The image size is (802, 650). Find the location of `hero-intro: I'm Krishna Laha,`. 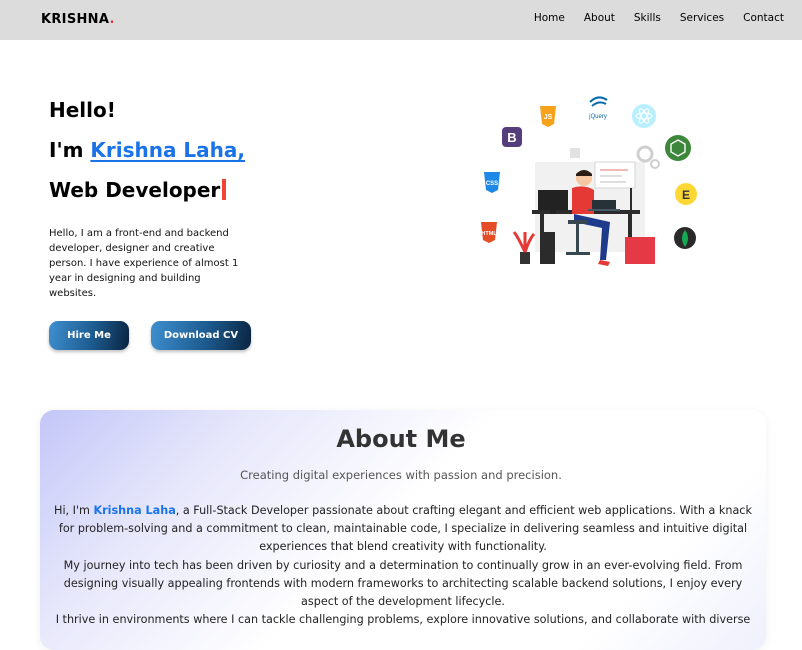

hero-intro: I'm Krishna Laha, is located at coordinates (147, 150).